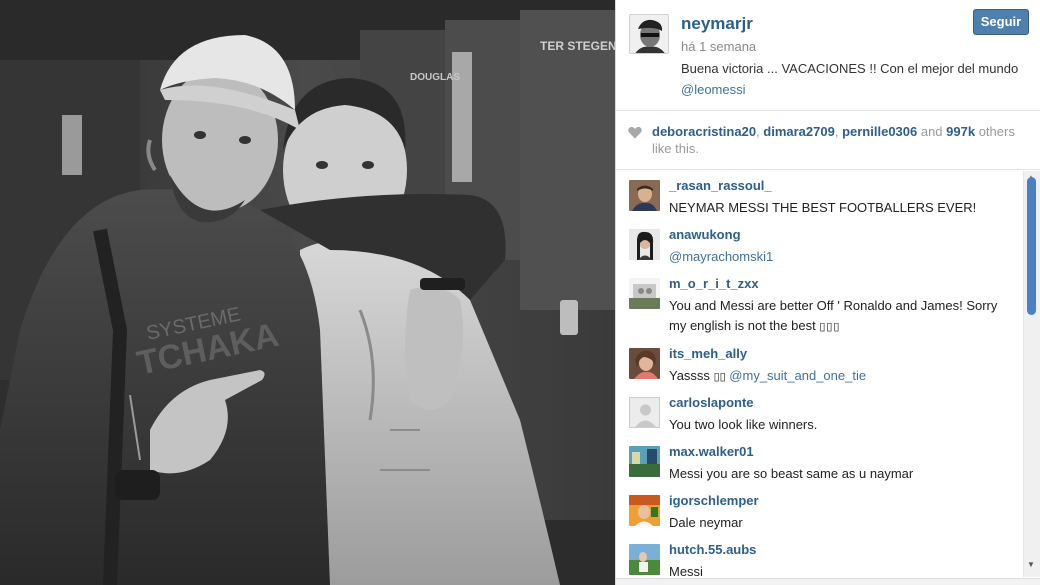 Image resolution: width=1040 pixels, height=585 pixels. I want to click on comment-text: You two look like winners., so click(841, 425).